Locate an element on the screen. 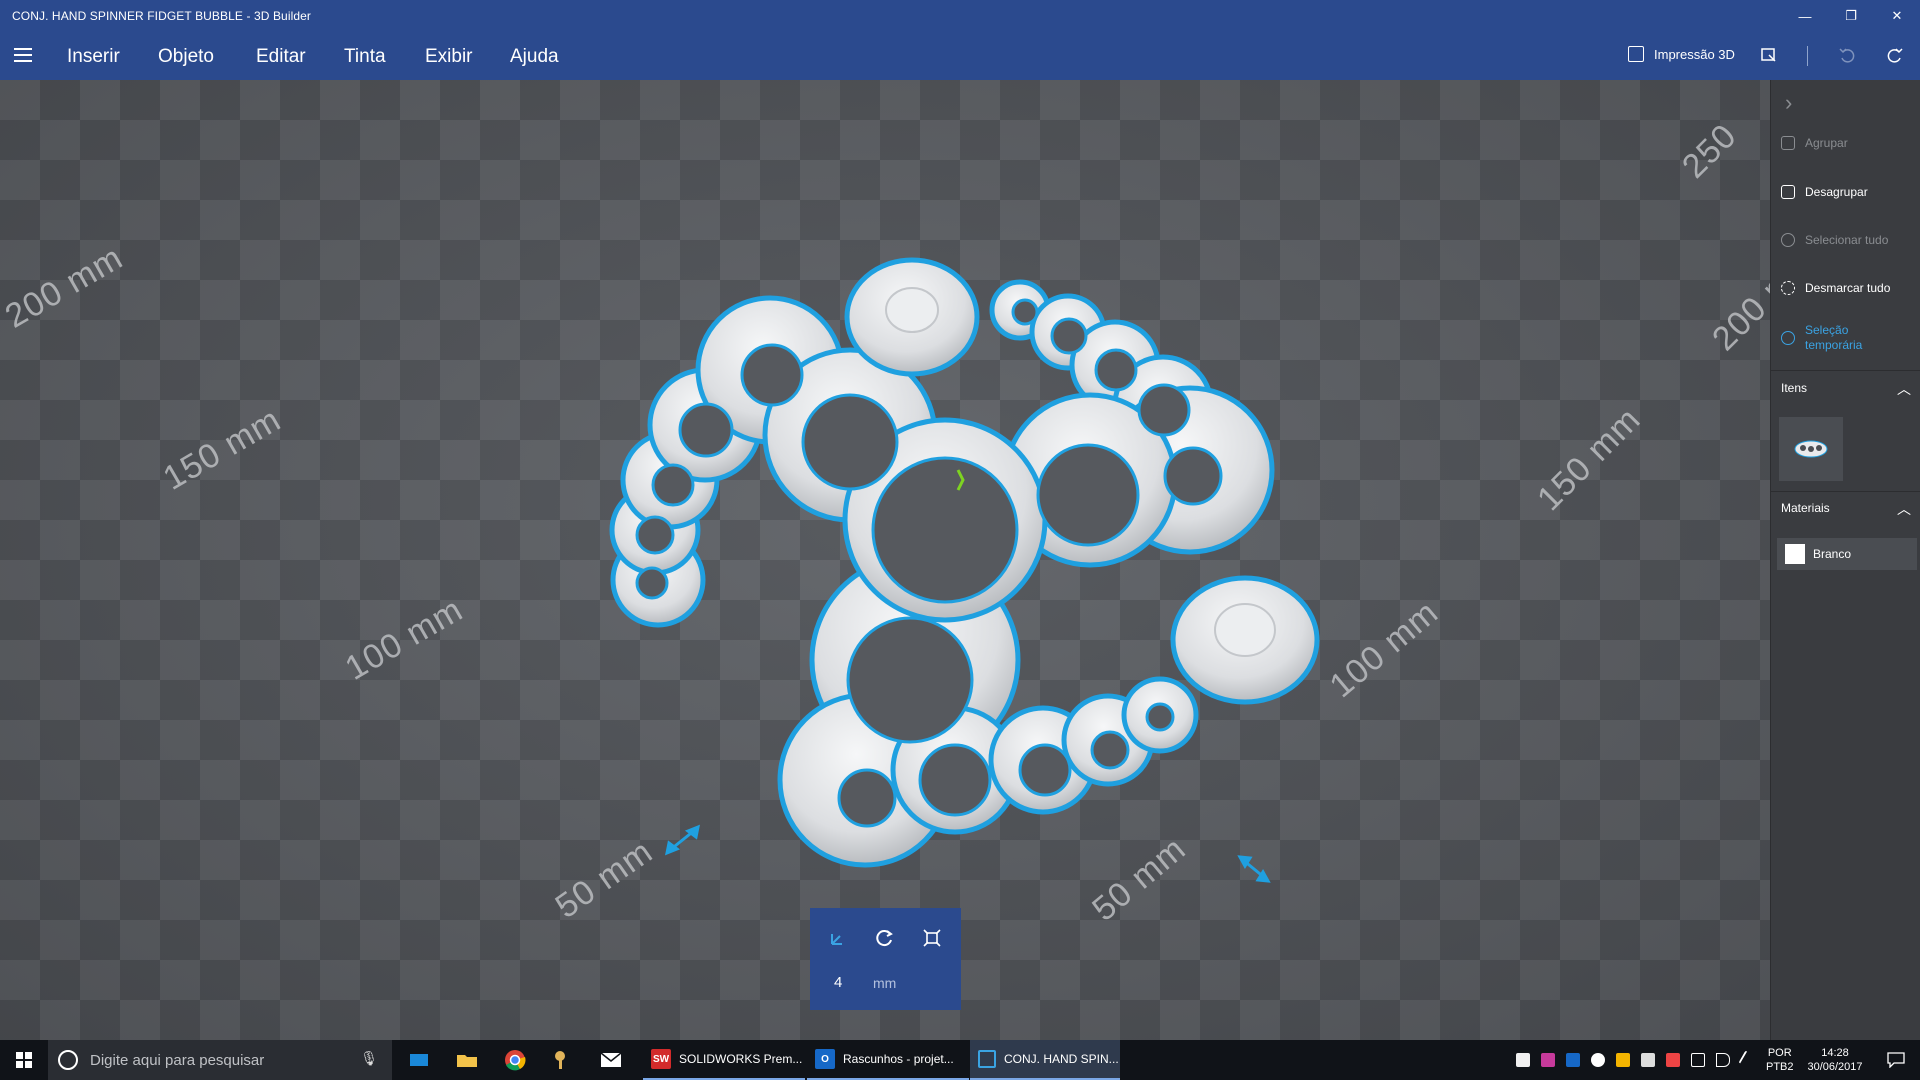 This screenshot has width=1920, height=1080. 3d-builder-icon is located at coordinates (987, 1059).